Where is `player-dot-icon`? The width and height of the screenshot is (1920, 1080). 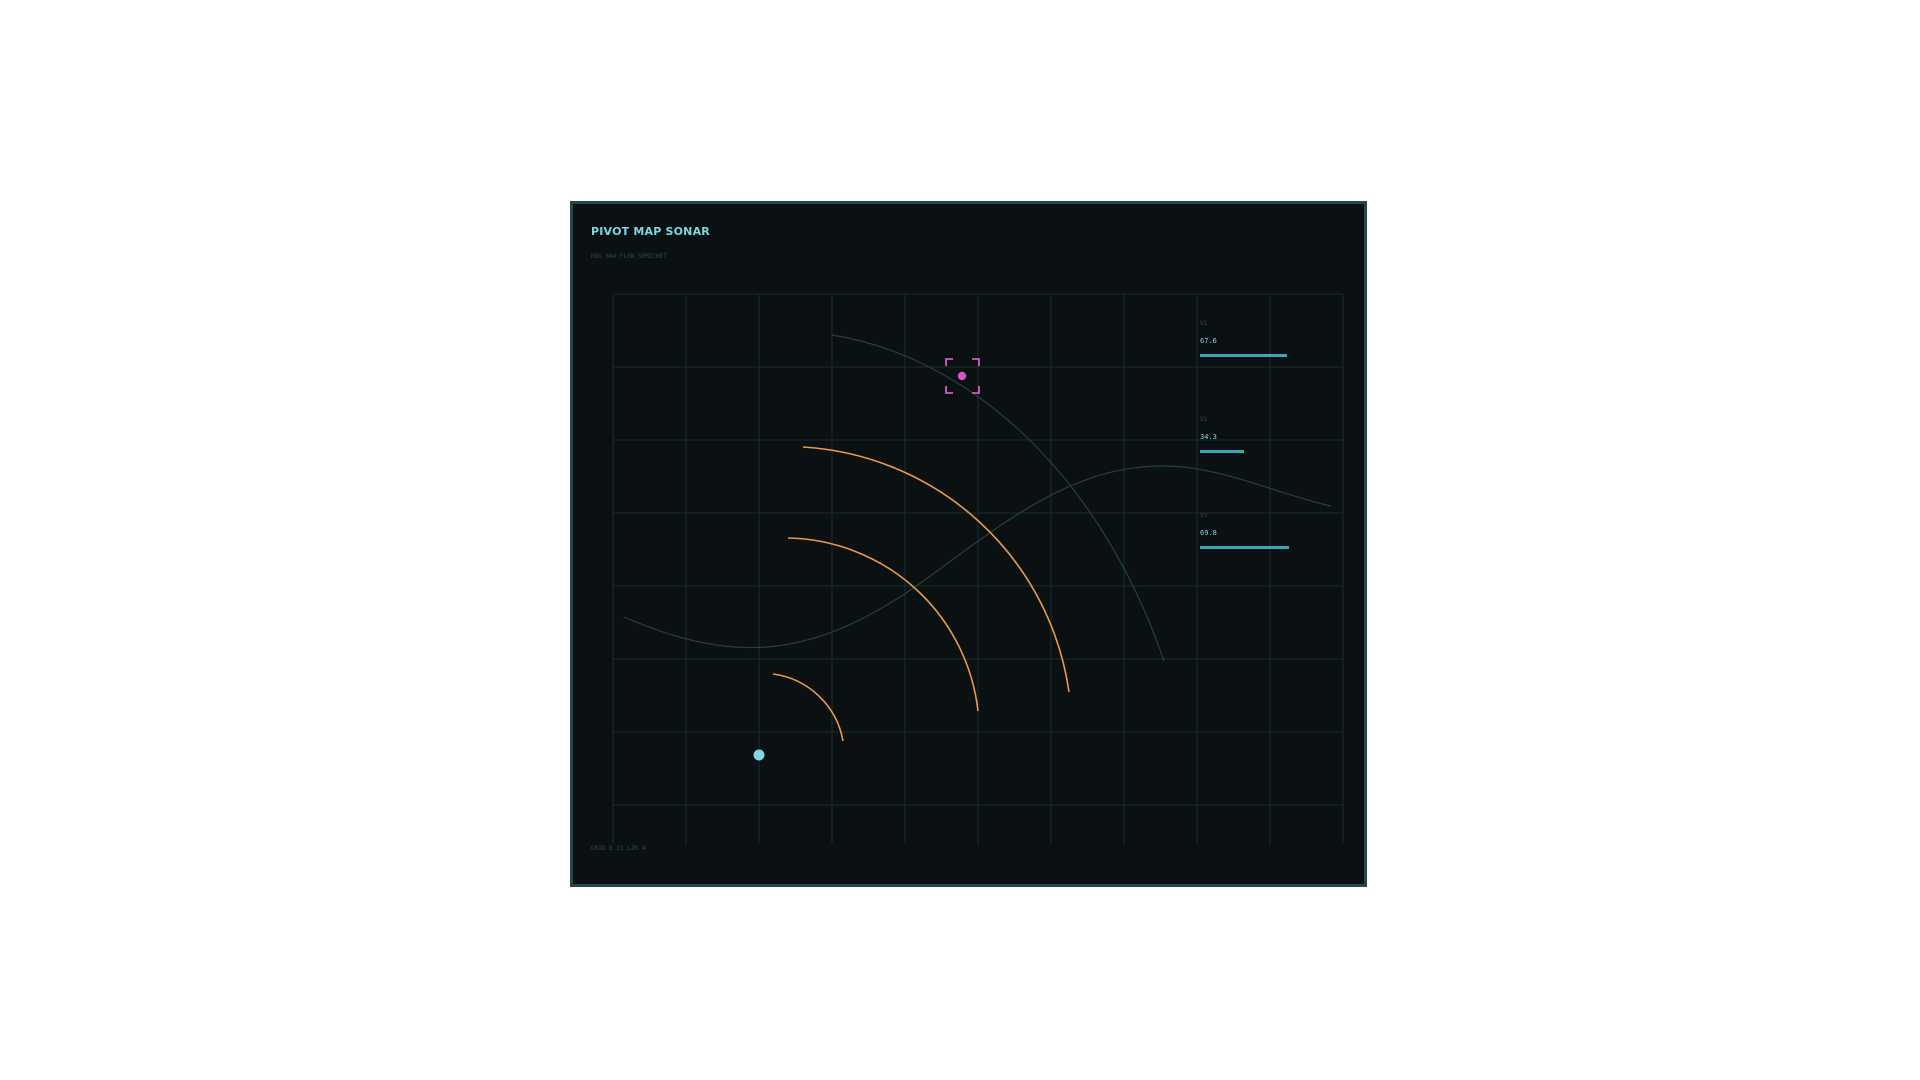 player-dot-icon is located at coordinates (759, 755).